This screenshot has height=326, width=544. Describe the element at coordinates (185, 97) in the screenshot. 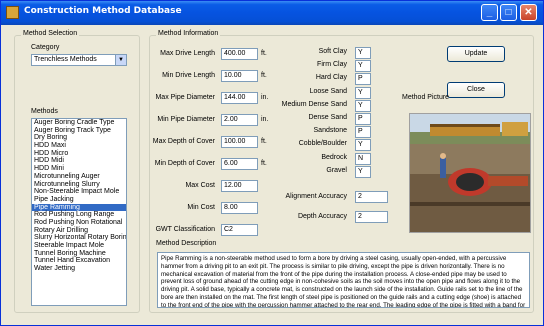

I see `field-label: Max Pipe Diameter` at that location.